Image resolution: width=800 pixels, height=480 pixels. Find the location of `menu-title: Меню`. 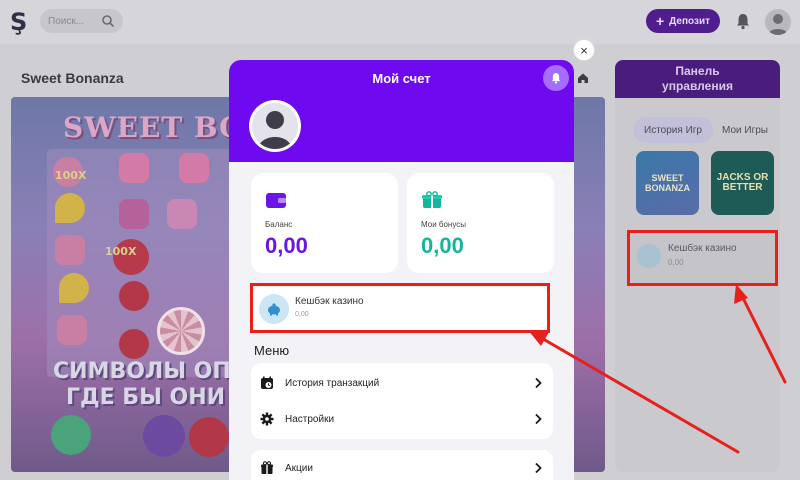

menu-title: Меню is located at coordinates (272, 350).